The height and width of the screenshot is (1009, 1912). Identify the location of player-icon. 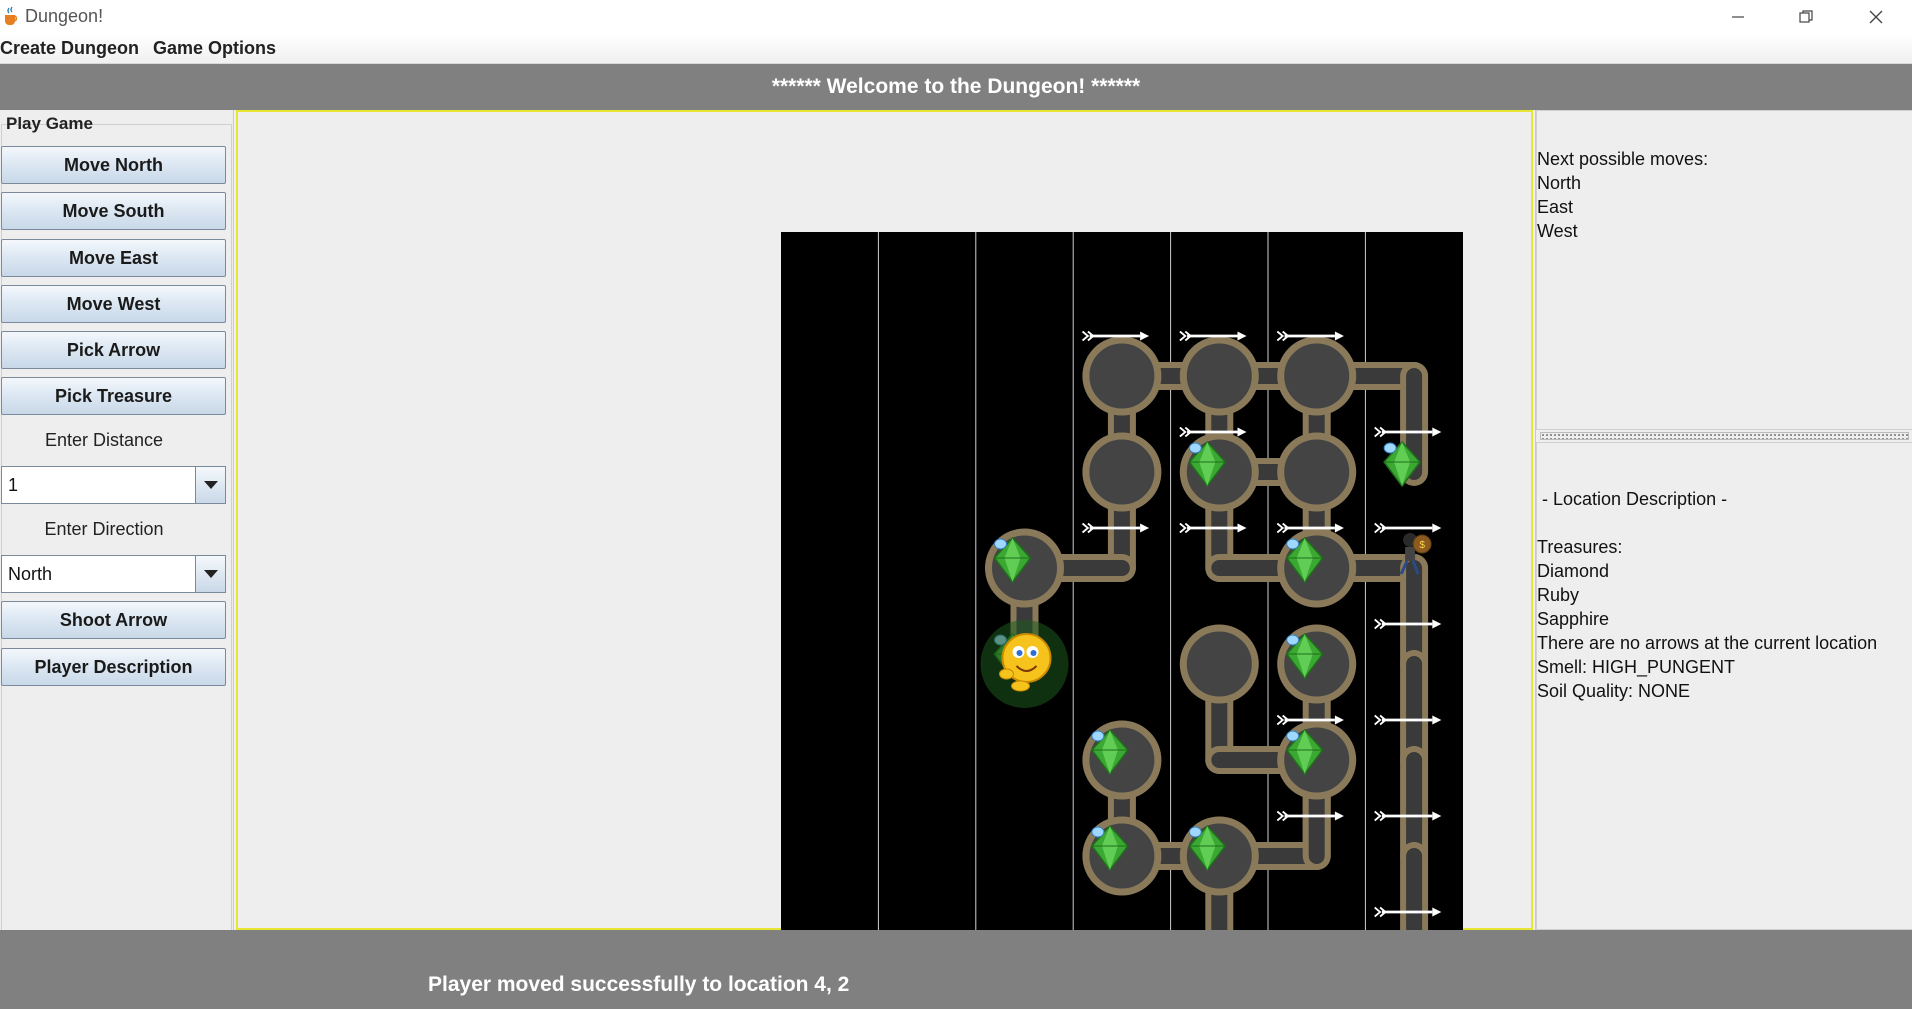
(1024, 664).